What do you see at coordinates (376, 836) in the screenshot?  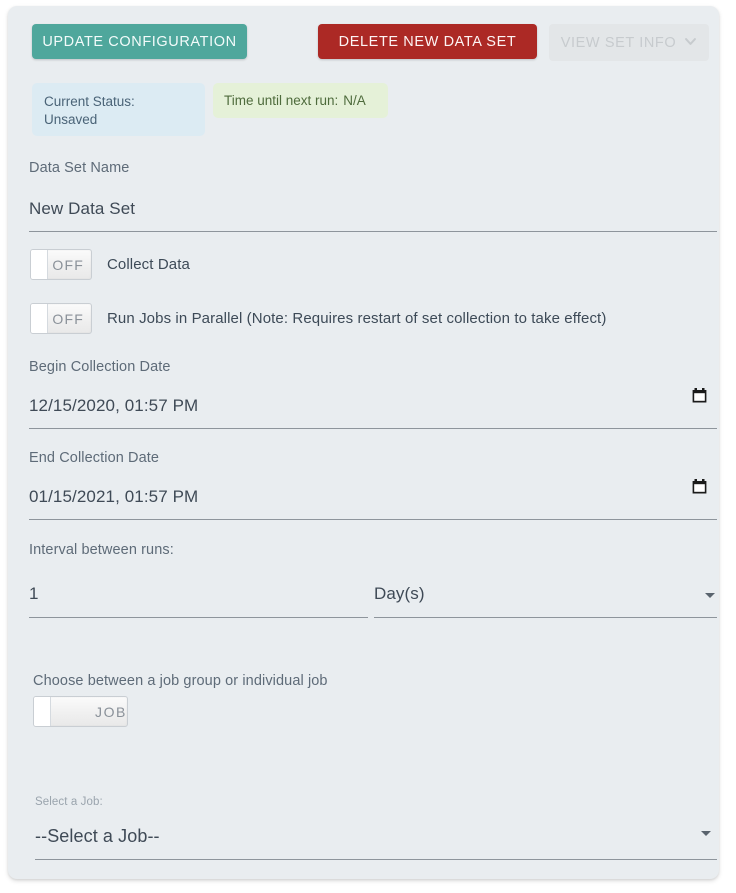 I see `select-job-select: --Select a Job--` at bounding box center [376, 836].